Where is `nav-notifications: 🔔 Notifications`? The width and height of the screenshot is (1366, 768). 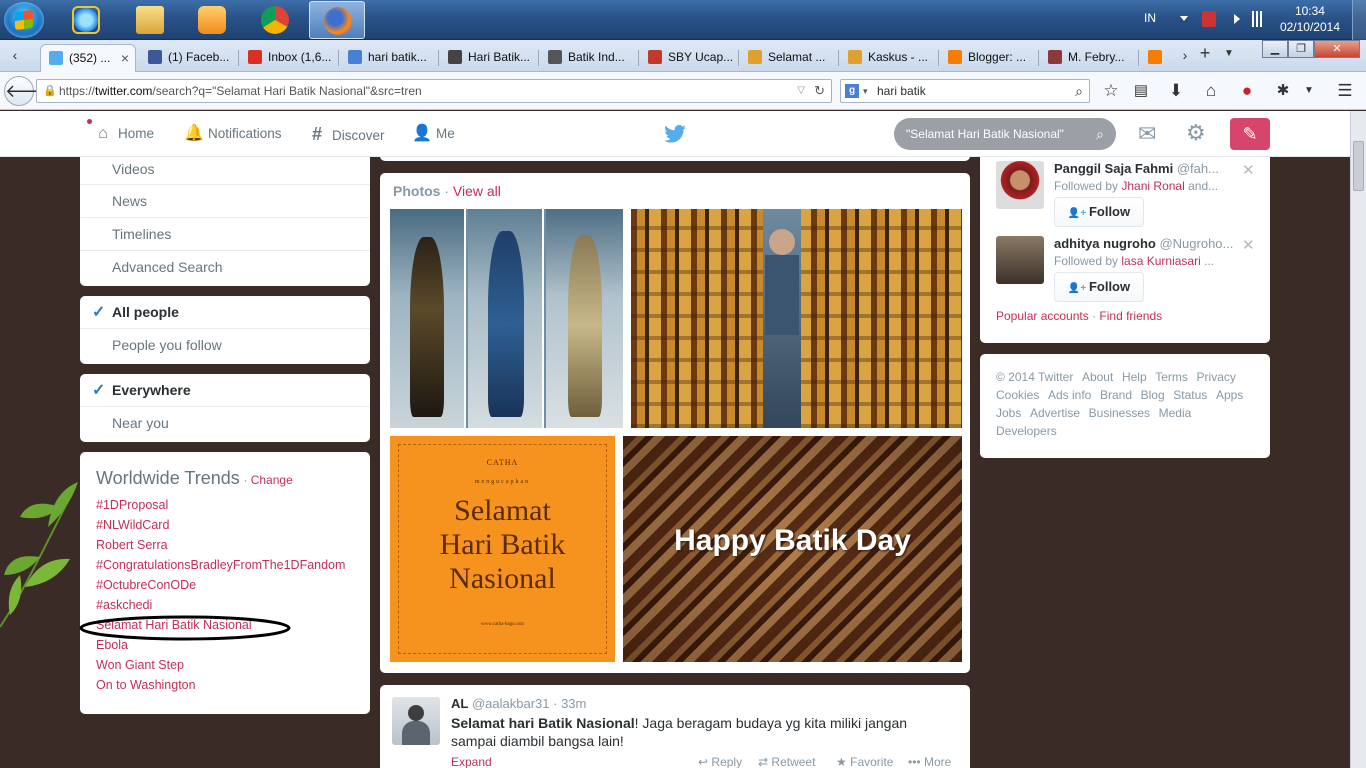 nav-notifications: 🔔 Notifications is located at coordinates (233, 134).